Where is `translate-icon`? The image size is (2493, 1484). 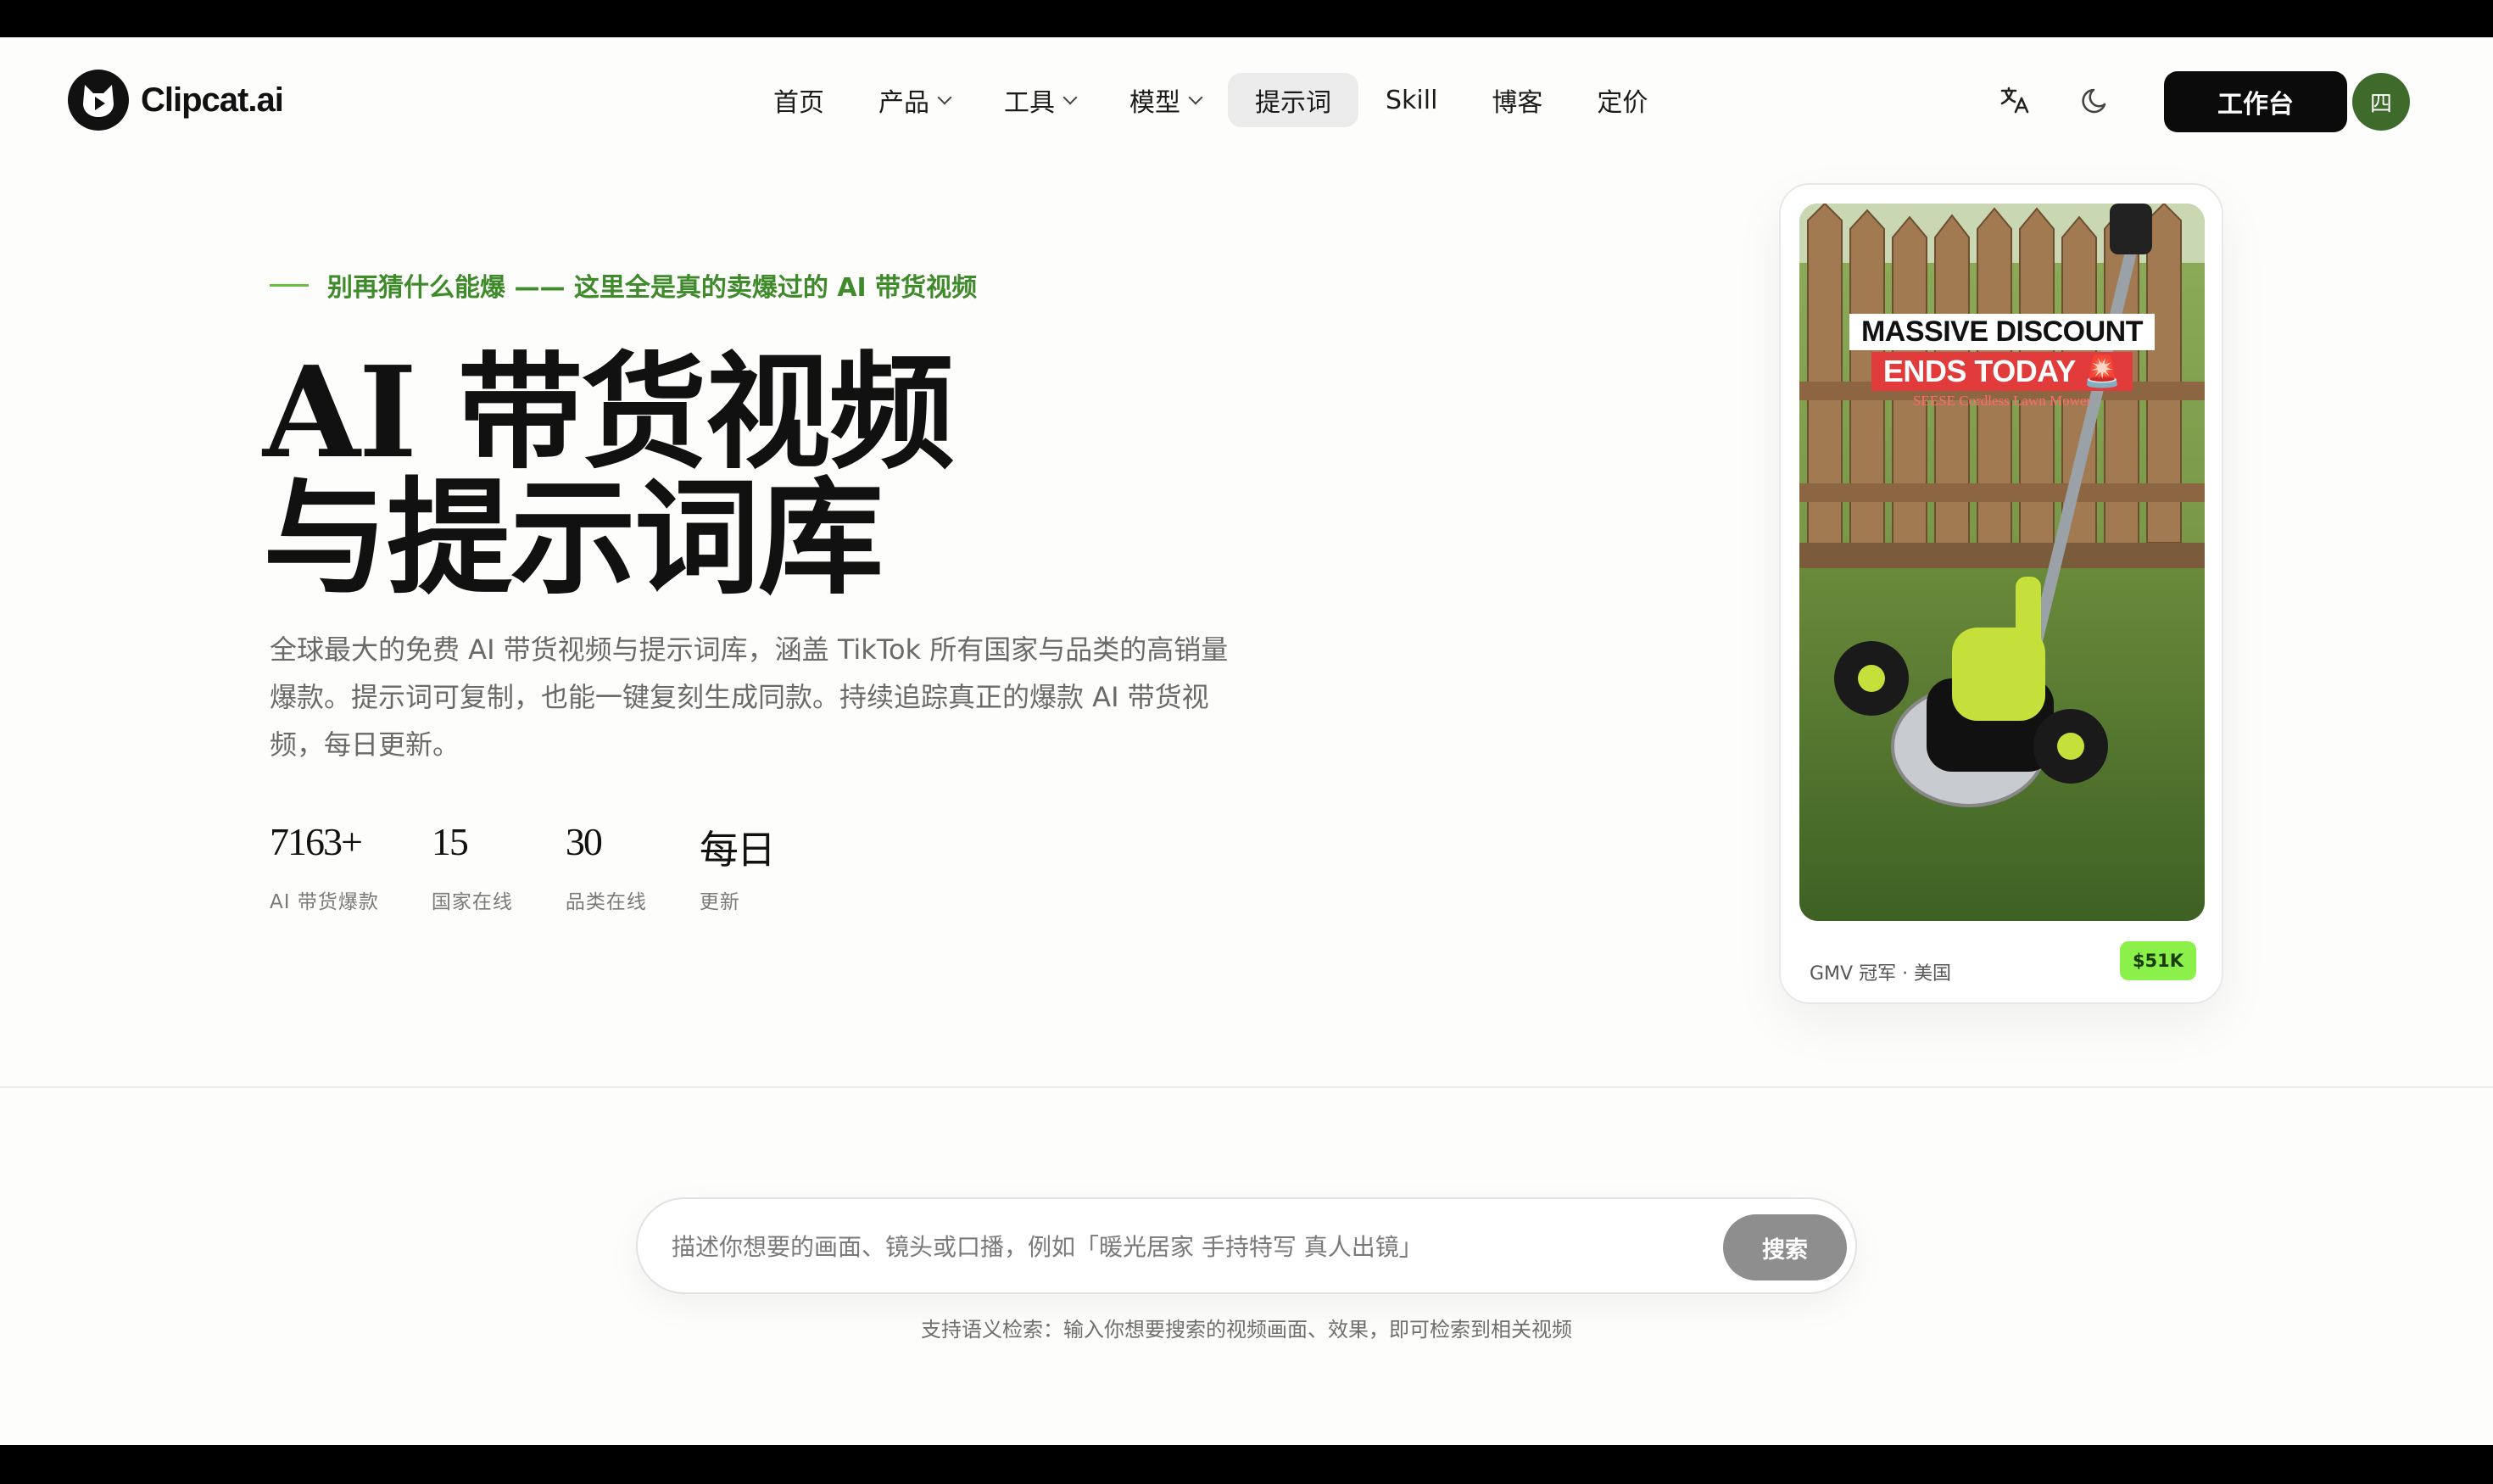
translate-icon is located at coordinates (2014, 100).